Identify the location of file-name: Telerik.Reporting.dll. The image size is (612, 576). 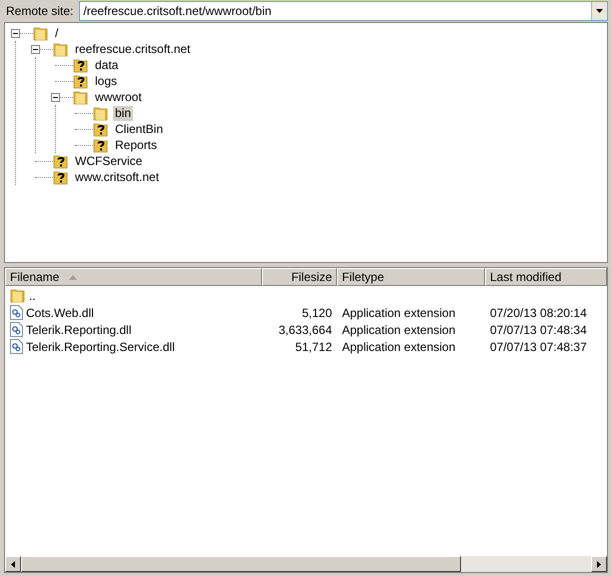
(79, 329).